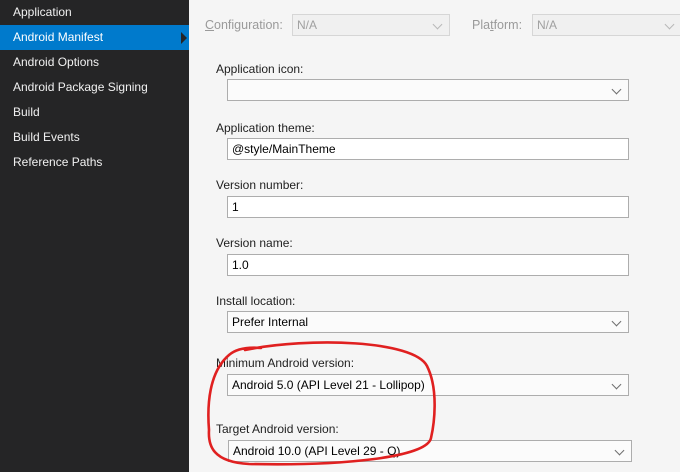  What do you see at coordinates (260, 69) in the screenshot?
I see `application-icon-label: Application icon:` at bounding box center [260, 69].